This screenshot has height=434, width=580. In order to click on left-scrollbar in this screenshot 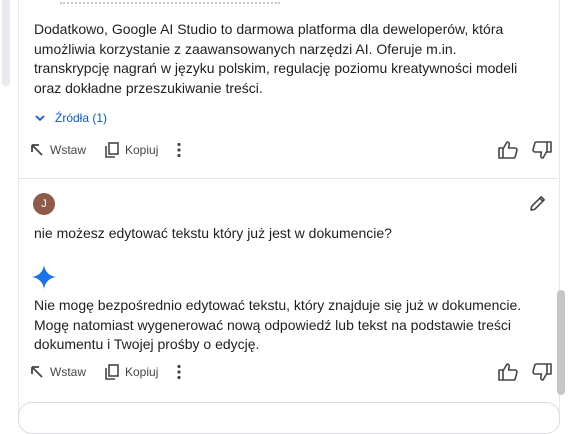, I will do `click(6, 43)`.